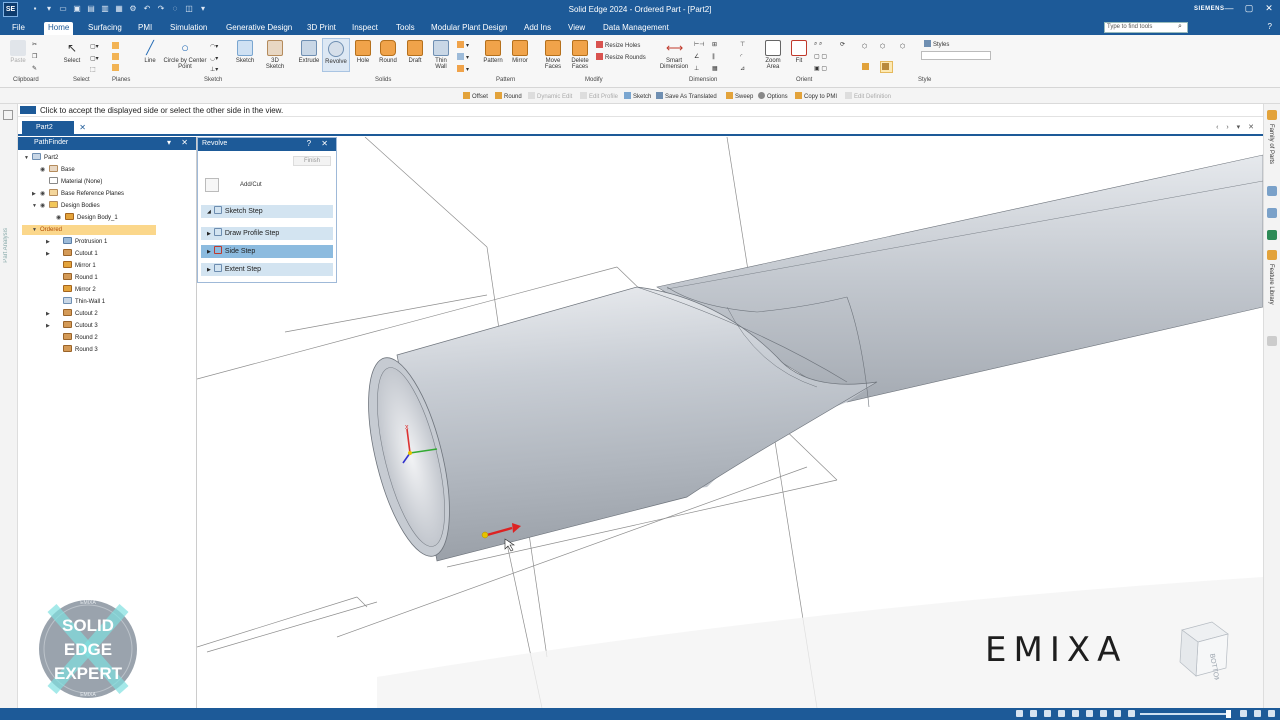  What do you see at coordinates (185, 55) in the screenshot?
I see `circle-button: ○ Circle by Center Point` at bounding box center [185, 55].